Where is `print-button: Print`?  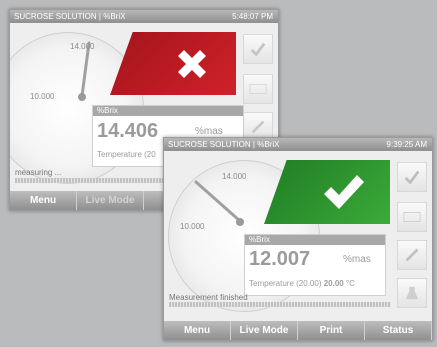
print-button: Print is located at coordinates (331, 330).